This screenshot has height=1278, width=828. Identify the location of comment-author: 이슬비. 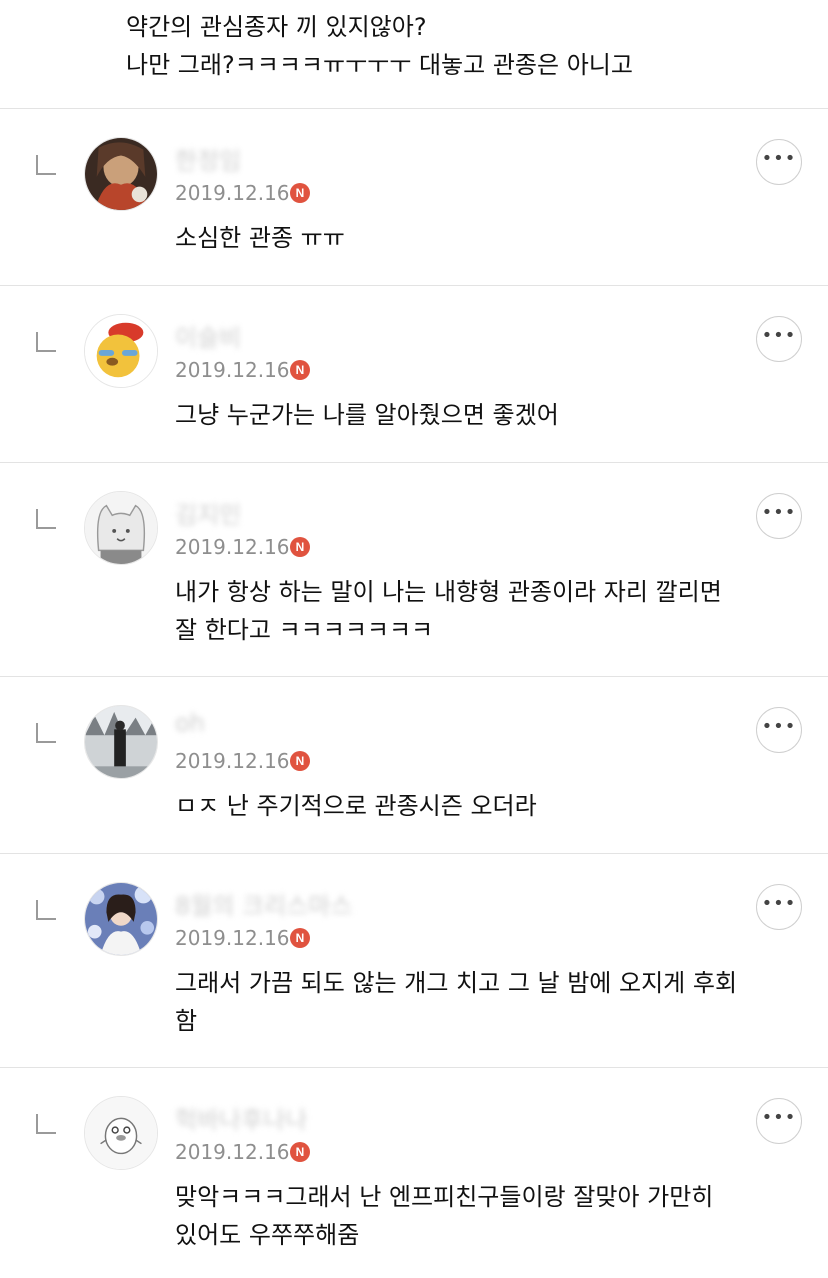
(208, 335).